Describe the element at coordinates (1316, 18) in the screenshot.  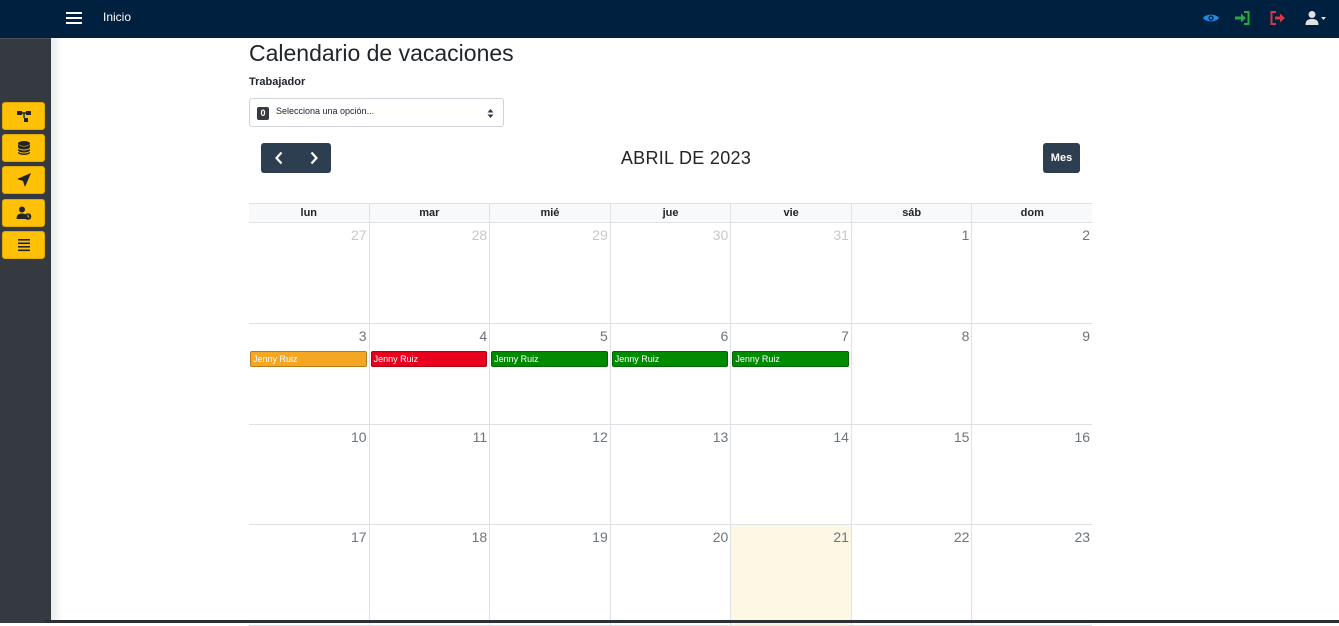
I see `user-dropdown-icon` at that location.